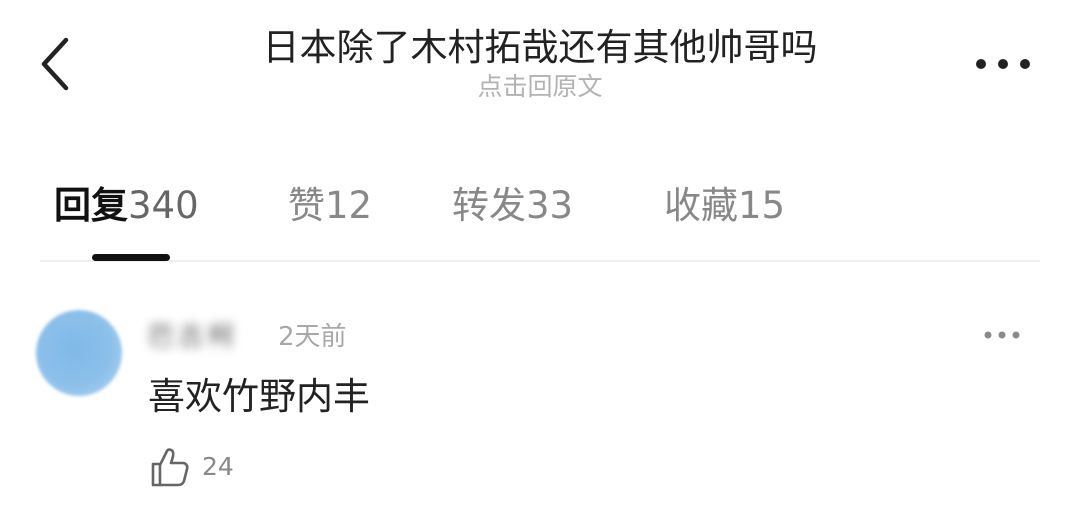  I want to click on view-original-link: 点击回原文, so click(540, 87).